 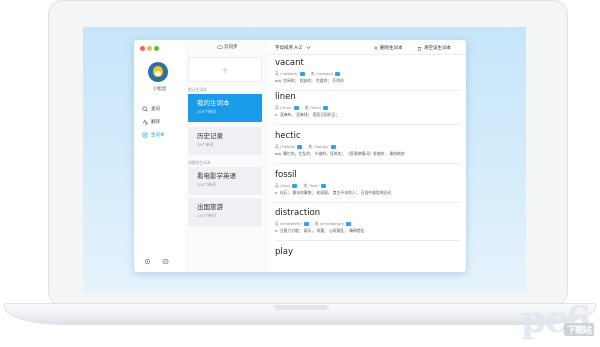 I want to click on word-text: play, so click(x=284, y=252).